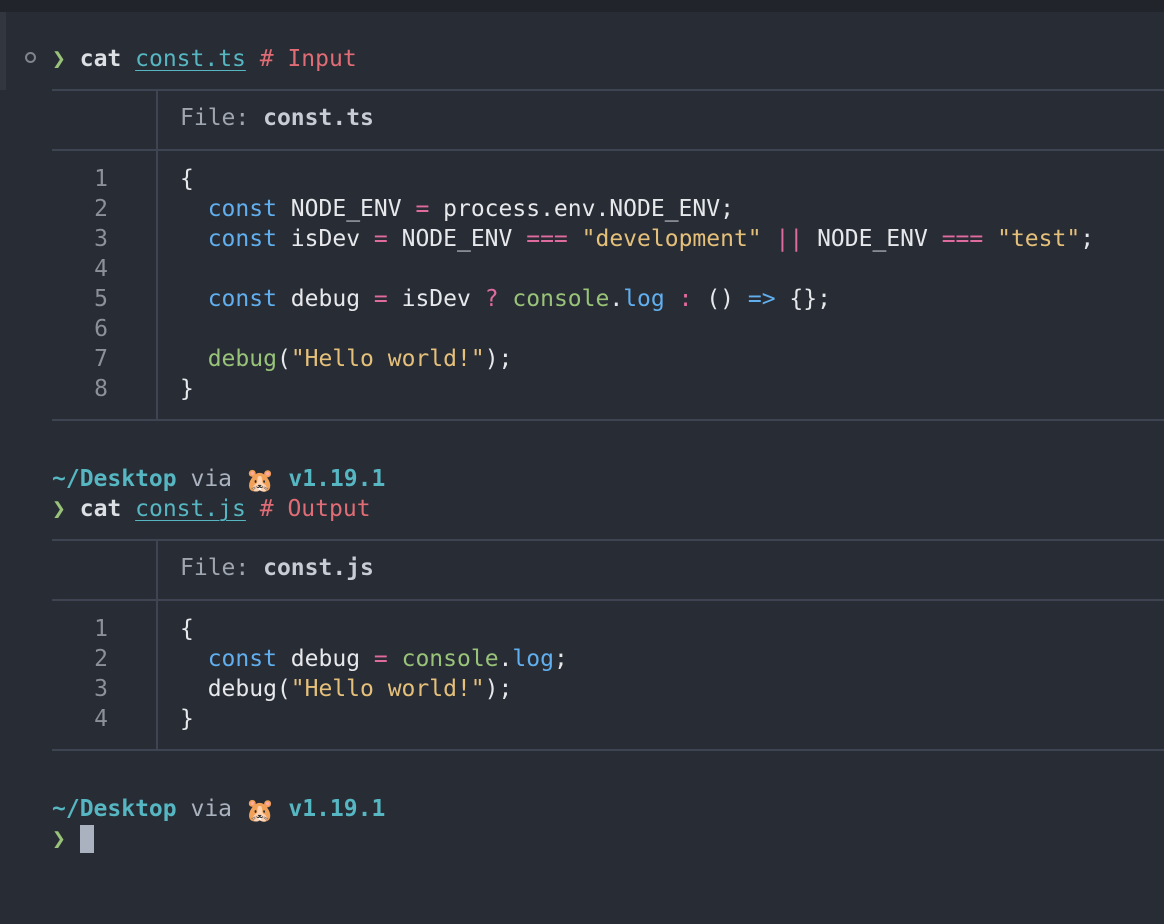 Image resolution: width=1164 pixels, height=924 pixels. Describe the element at coordinates (87, 839) in the screenshot. I see `terminal-cursor` at that location.